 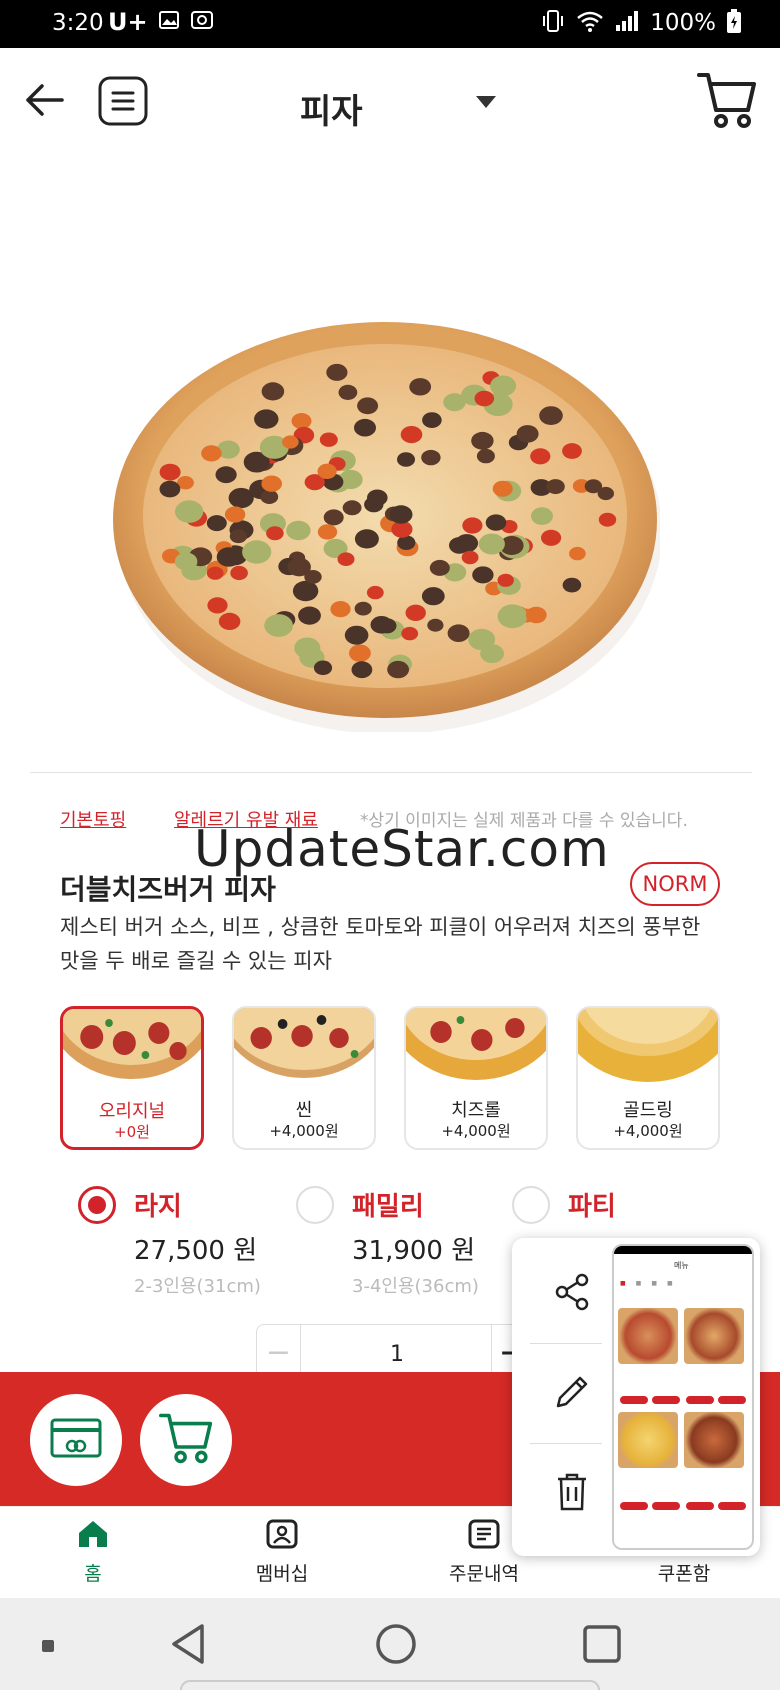 What do you see at coordinates (572, 1294) in the screenshot?
I see `share-button` at bounding box center [572, 1294].